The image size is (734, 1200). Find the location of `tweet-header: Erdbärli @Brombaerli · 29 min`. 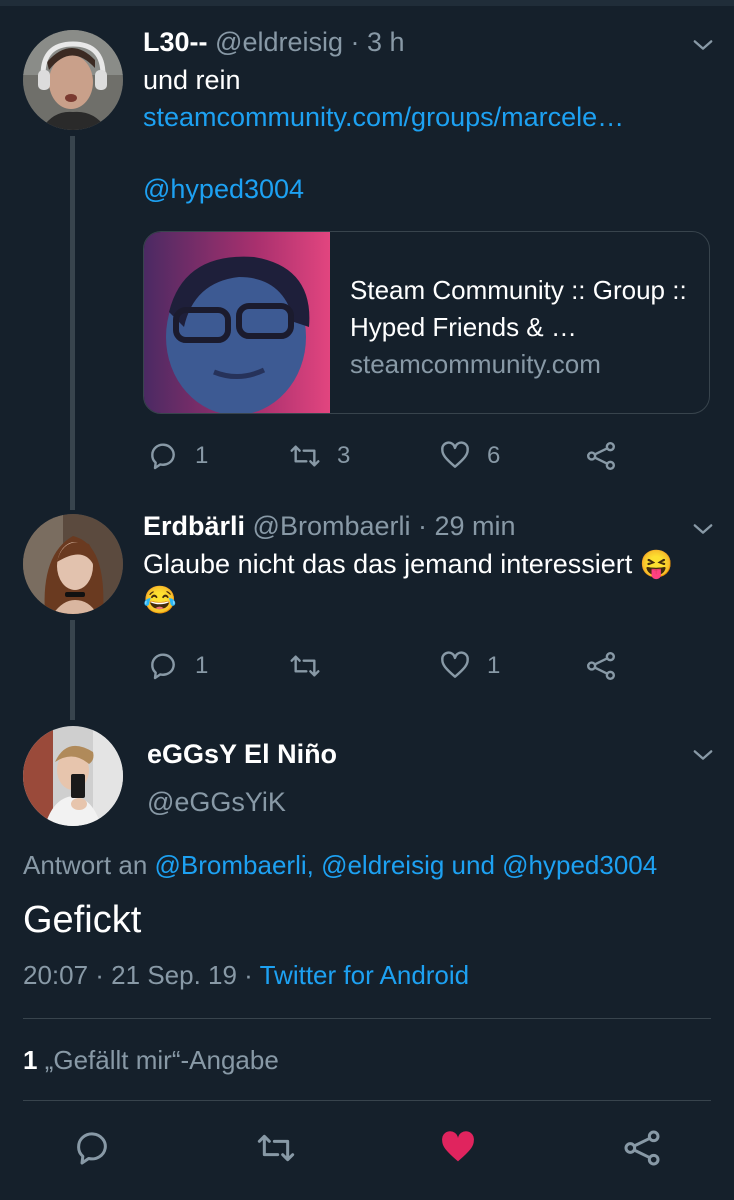

tweet-header: Erdbärli @Brombaerli · 29 min is located at coordinates (329, 526).